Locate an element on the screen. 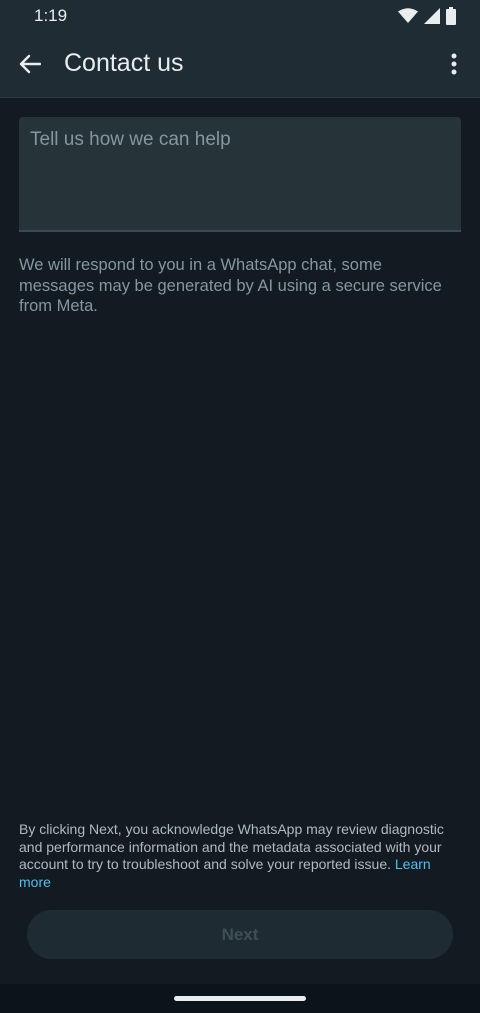 The height and width of the screenshot is (1013, 480). status-icons is located at coordinates (427, 16).